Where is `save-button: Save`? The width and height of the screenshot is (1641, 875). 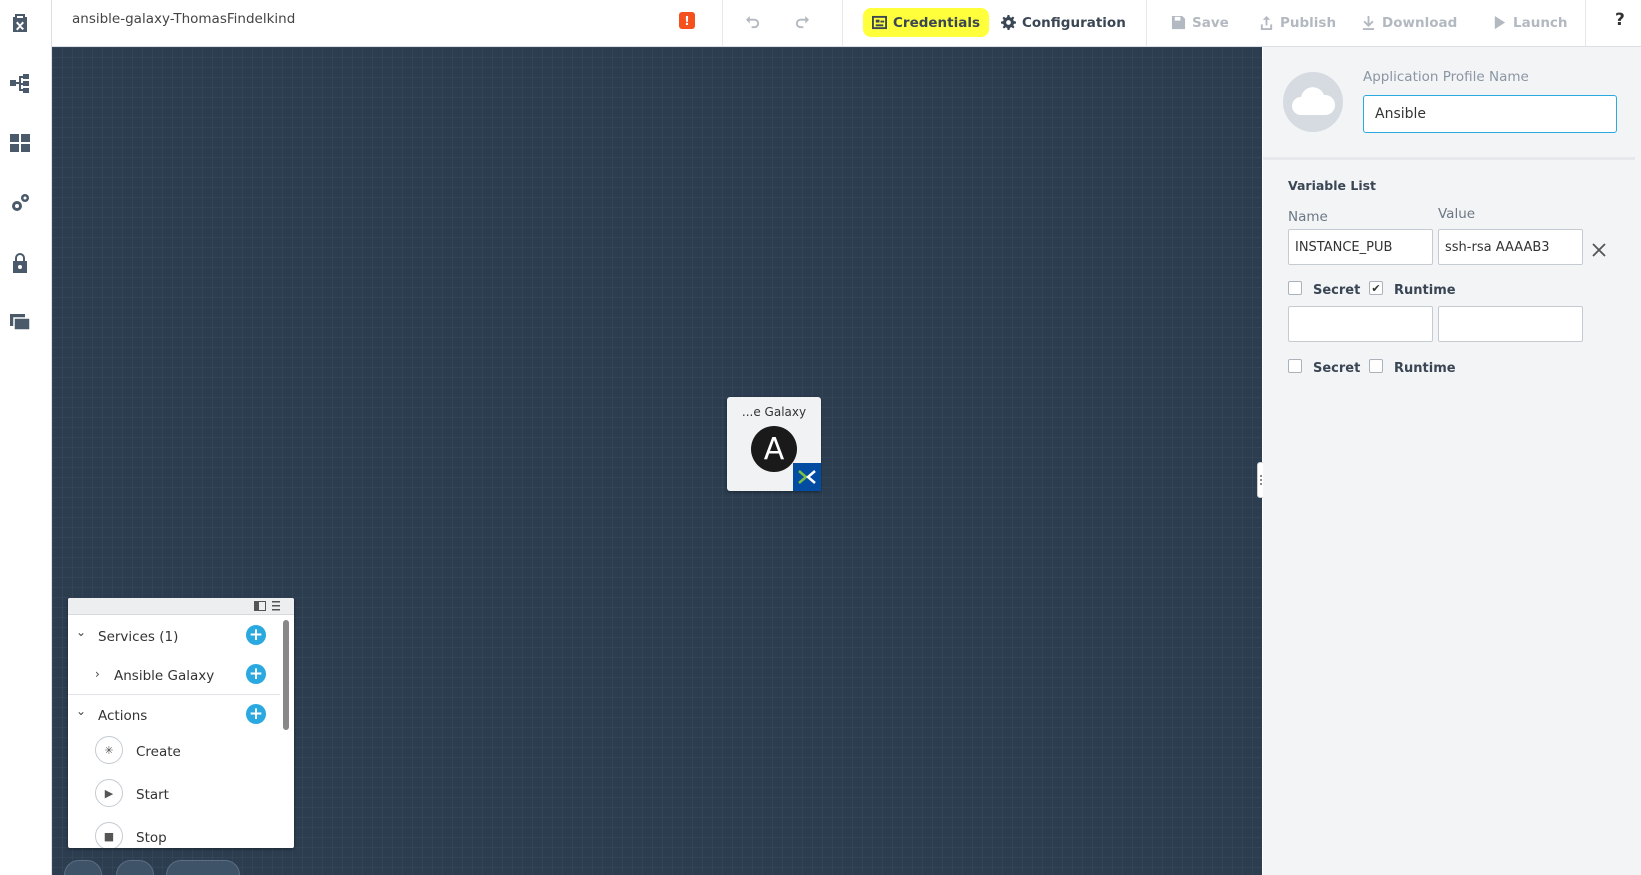
save-button: Save is located at coordinates (1200, 22).